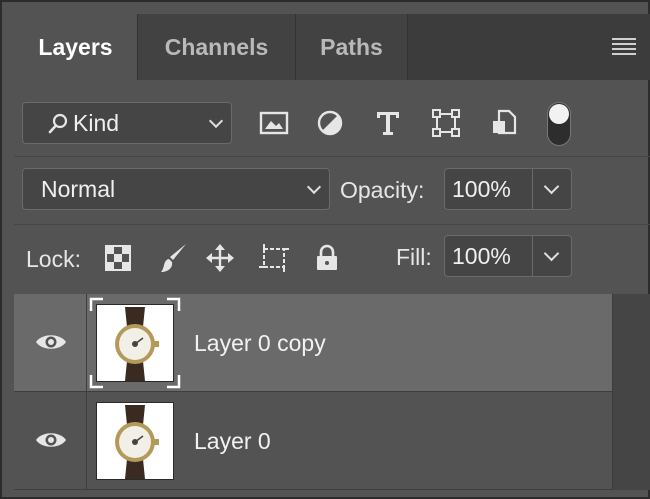 This screenshot has width=650, height=499. Describe the element at coordinates (388, 123) in the screenshot. I see `type-filter-icon` at that location.